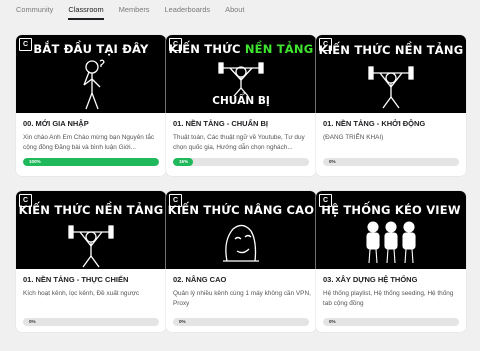  What do you see at coordinates (391, 242) in the screenshot?
I see `three-figures-icon` at bounding box center [391, 242].